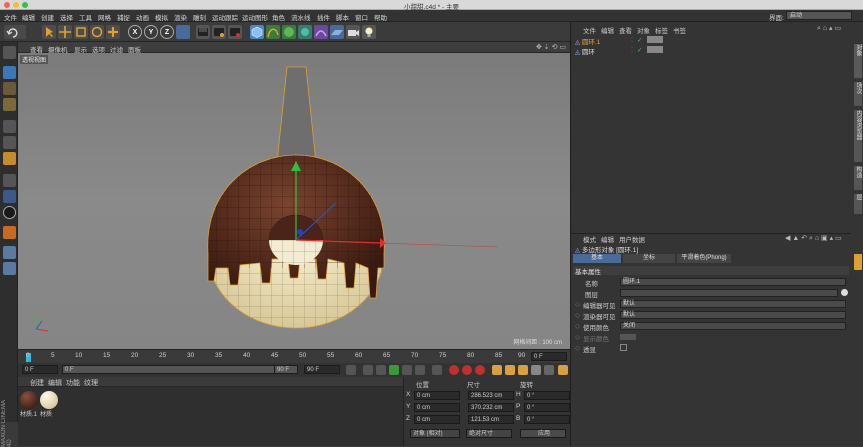 The image size is (863, 447). What do you see at coordinates (523, 370) in the screenshot?
I see `key-rotation-icon` at bounding box center [523, 370].